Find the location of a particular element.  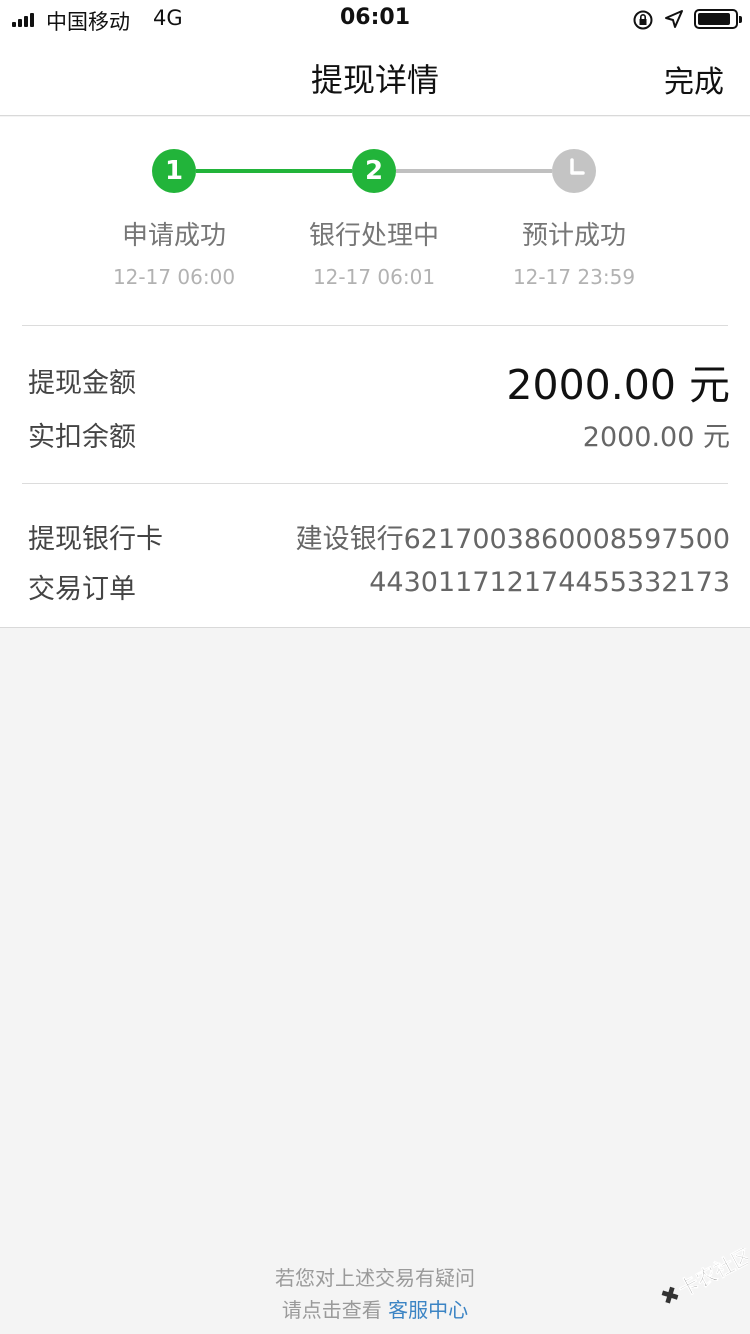

battery-icon is located at coordinates (718, 19).